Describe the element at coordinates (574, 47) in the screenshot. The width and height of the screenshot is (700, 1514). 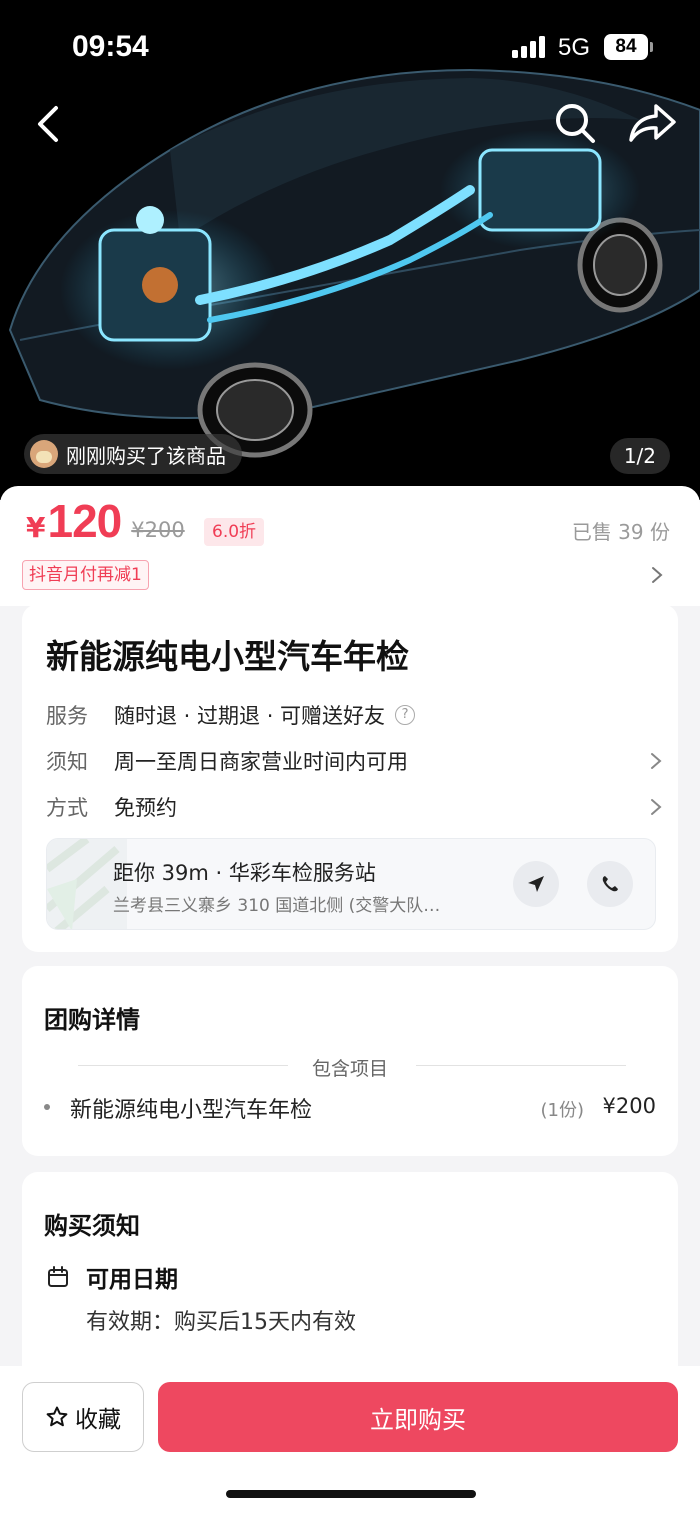
I see `network-type: 5G` at that location.